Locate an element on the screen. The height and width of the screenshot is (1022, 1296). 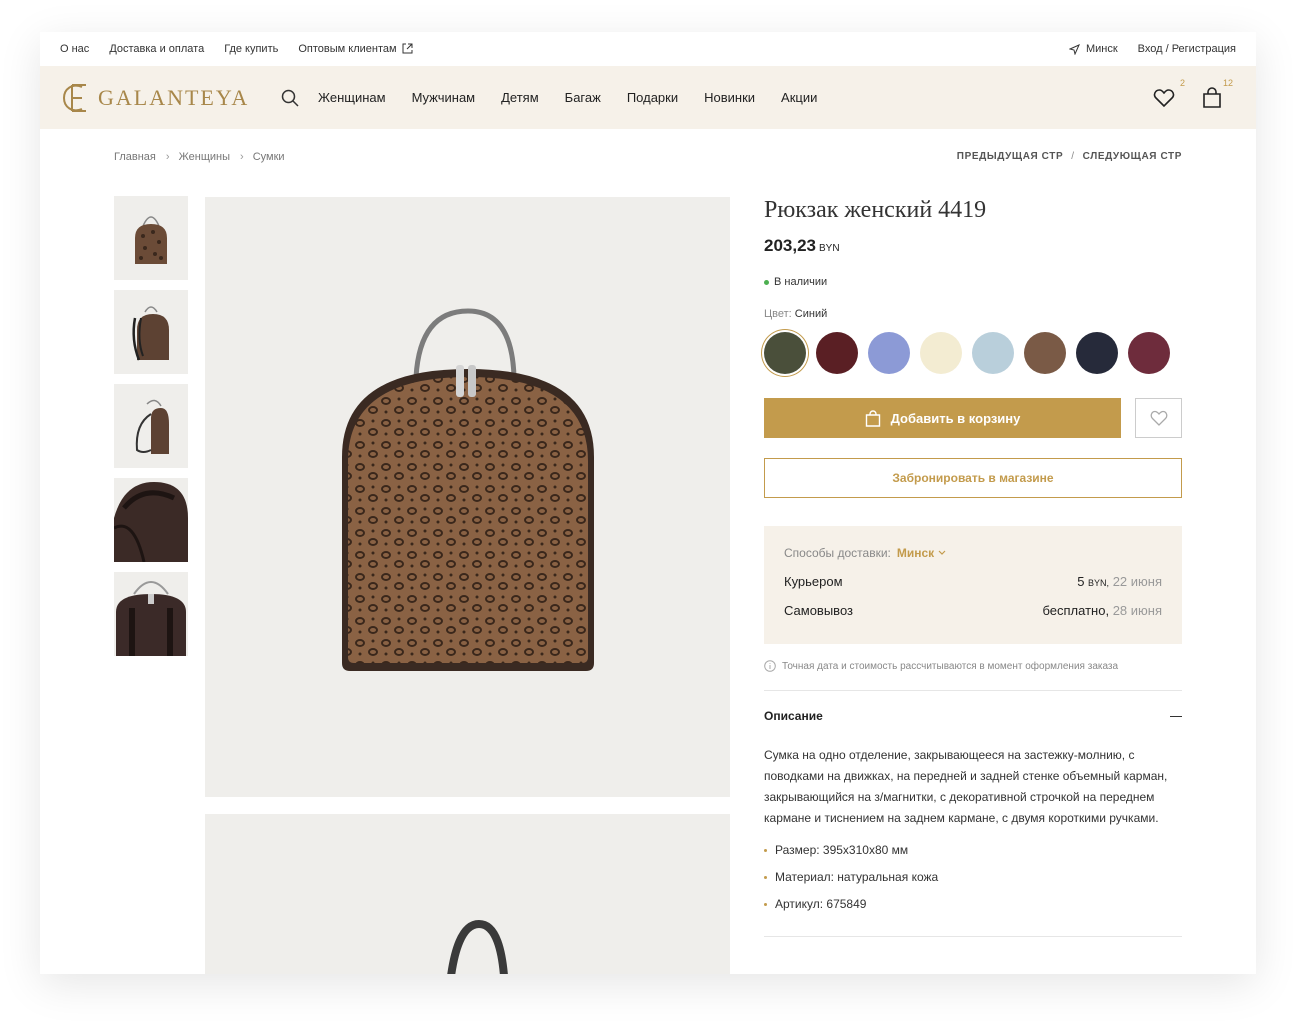
page-pager: ПРЕДЫДУЩАЯ СТР / СЛЕДУЮЩАЯ СТР is located at coordinates (1069, 157).